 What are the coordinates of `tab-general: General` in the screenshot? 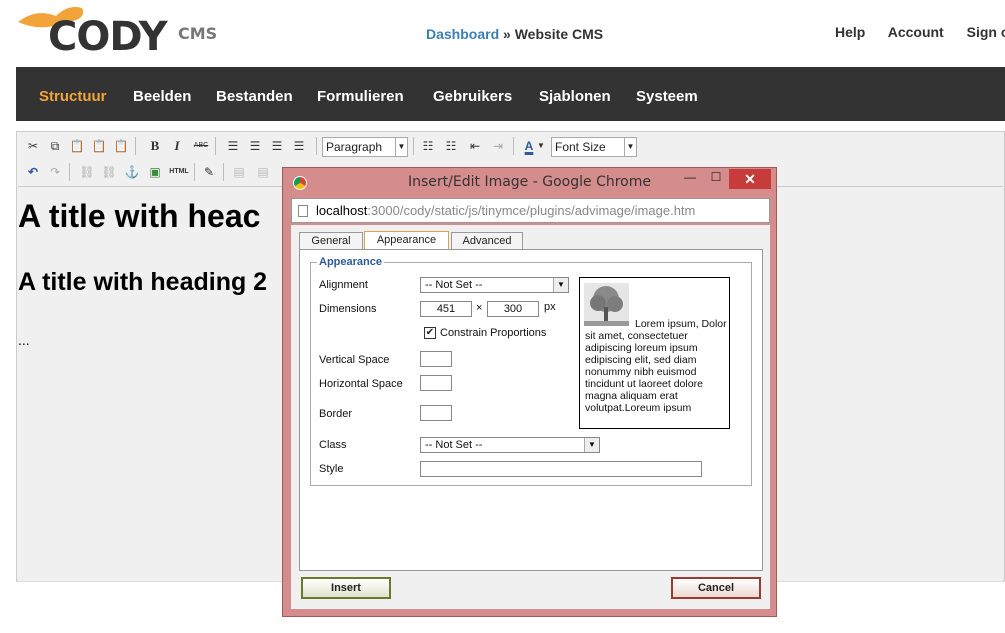 It's located at (331, 241).